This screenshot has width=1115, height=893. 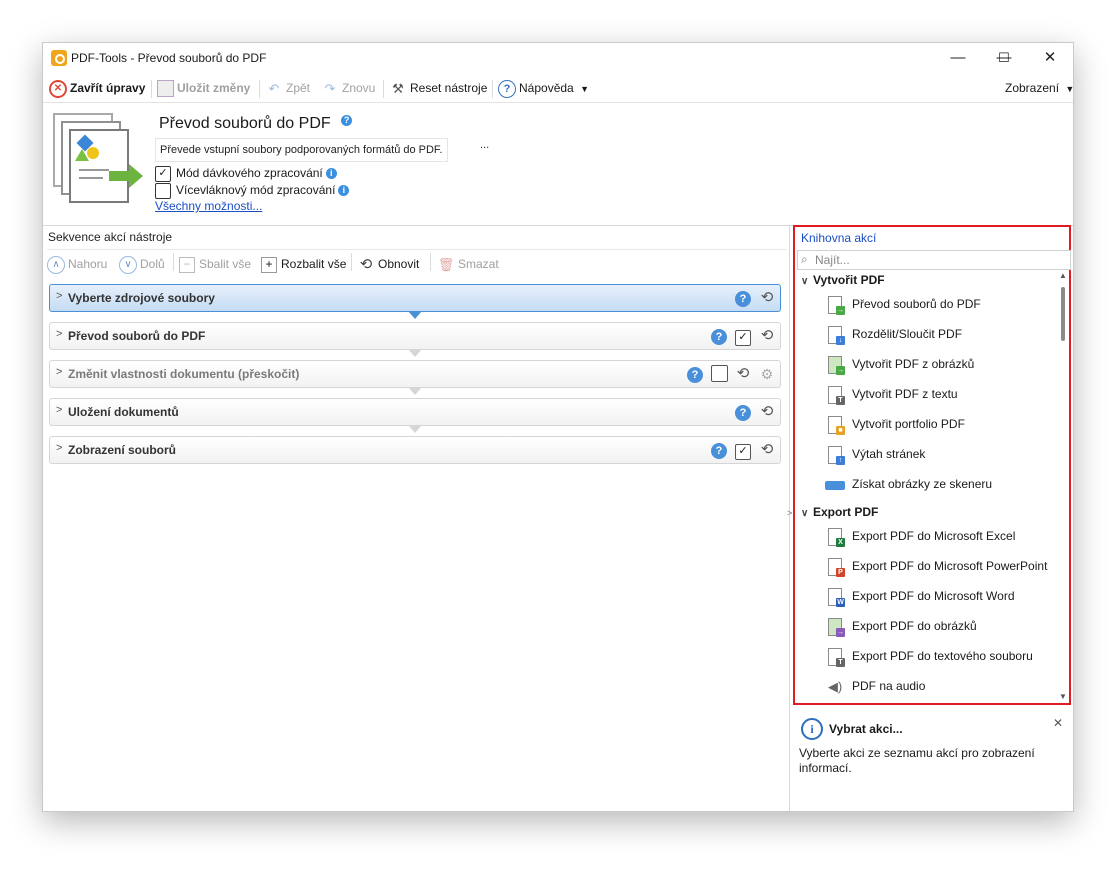 I want to click on list-item: → Export PDF do obrázků, so click(x=901, y=626).